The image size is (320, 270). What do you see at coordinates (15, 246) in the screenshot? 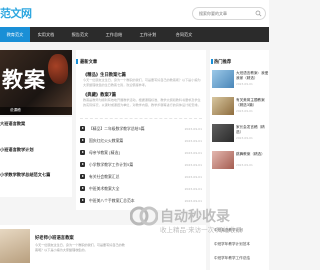
I see `card-thumbnail` at bounding box center [15, 246].